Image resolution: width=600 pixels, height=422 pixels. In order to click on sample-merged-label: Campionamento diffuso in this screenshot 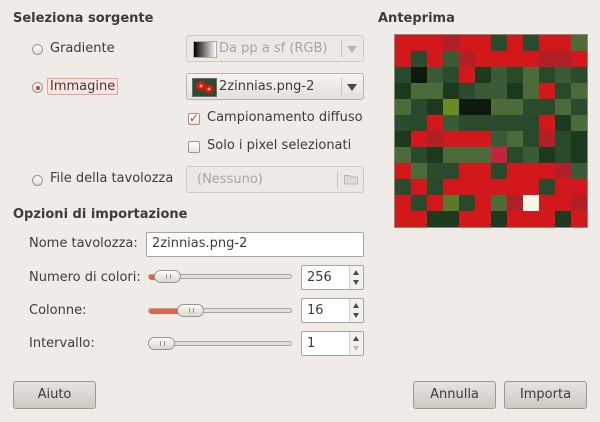, I will do `click(285, 117)`.